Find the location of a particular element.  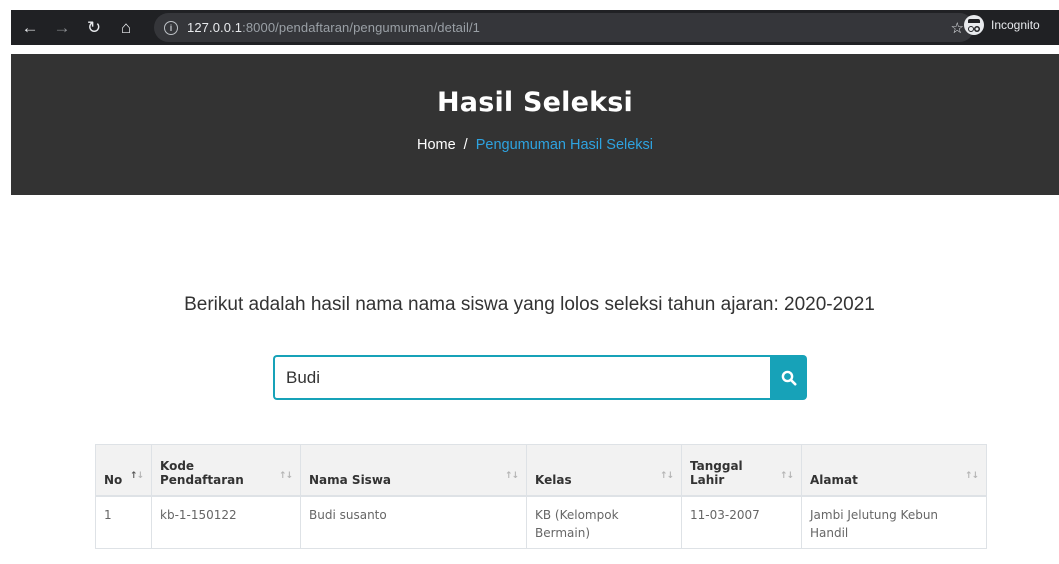

search-input is located at coordinates (521, 377).